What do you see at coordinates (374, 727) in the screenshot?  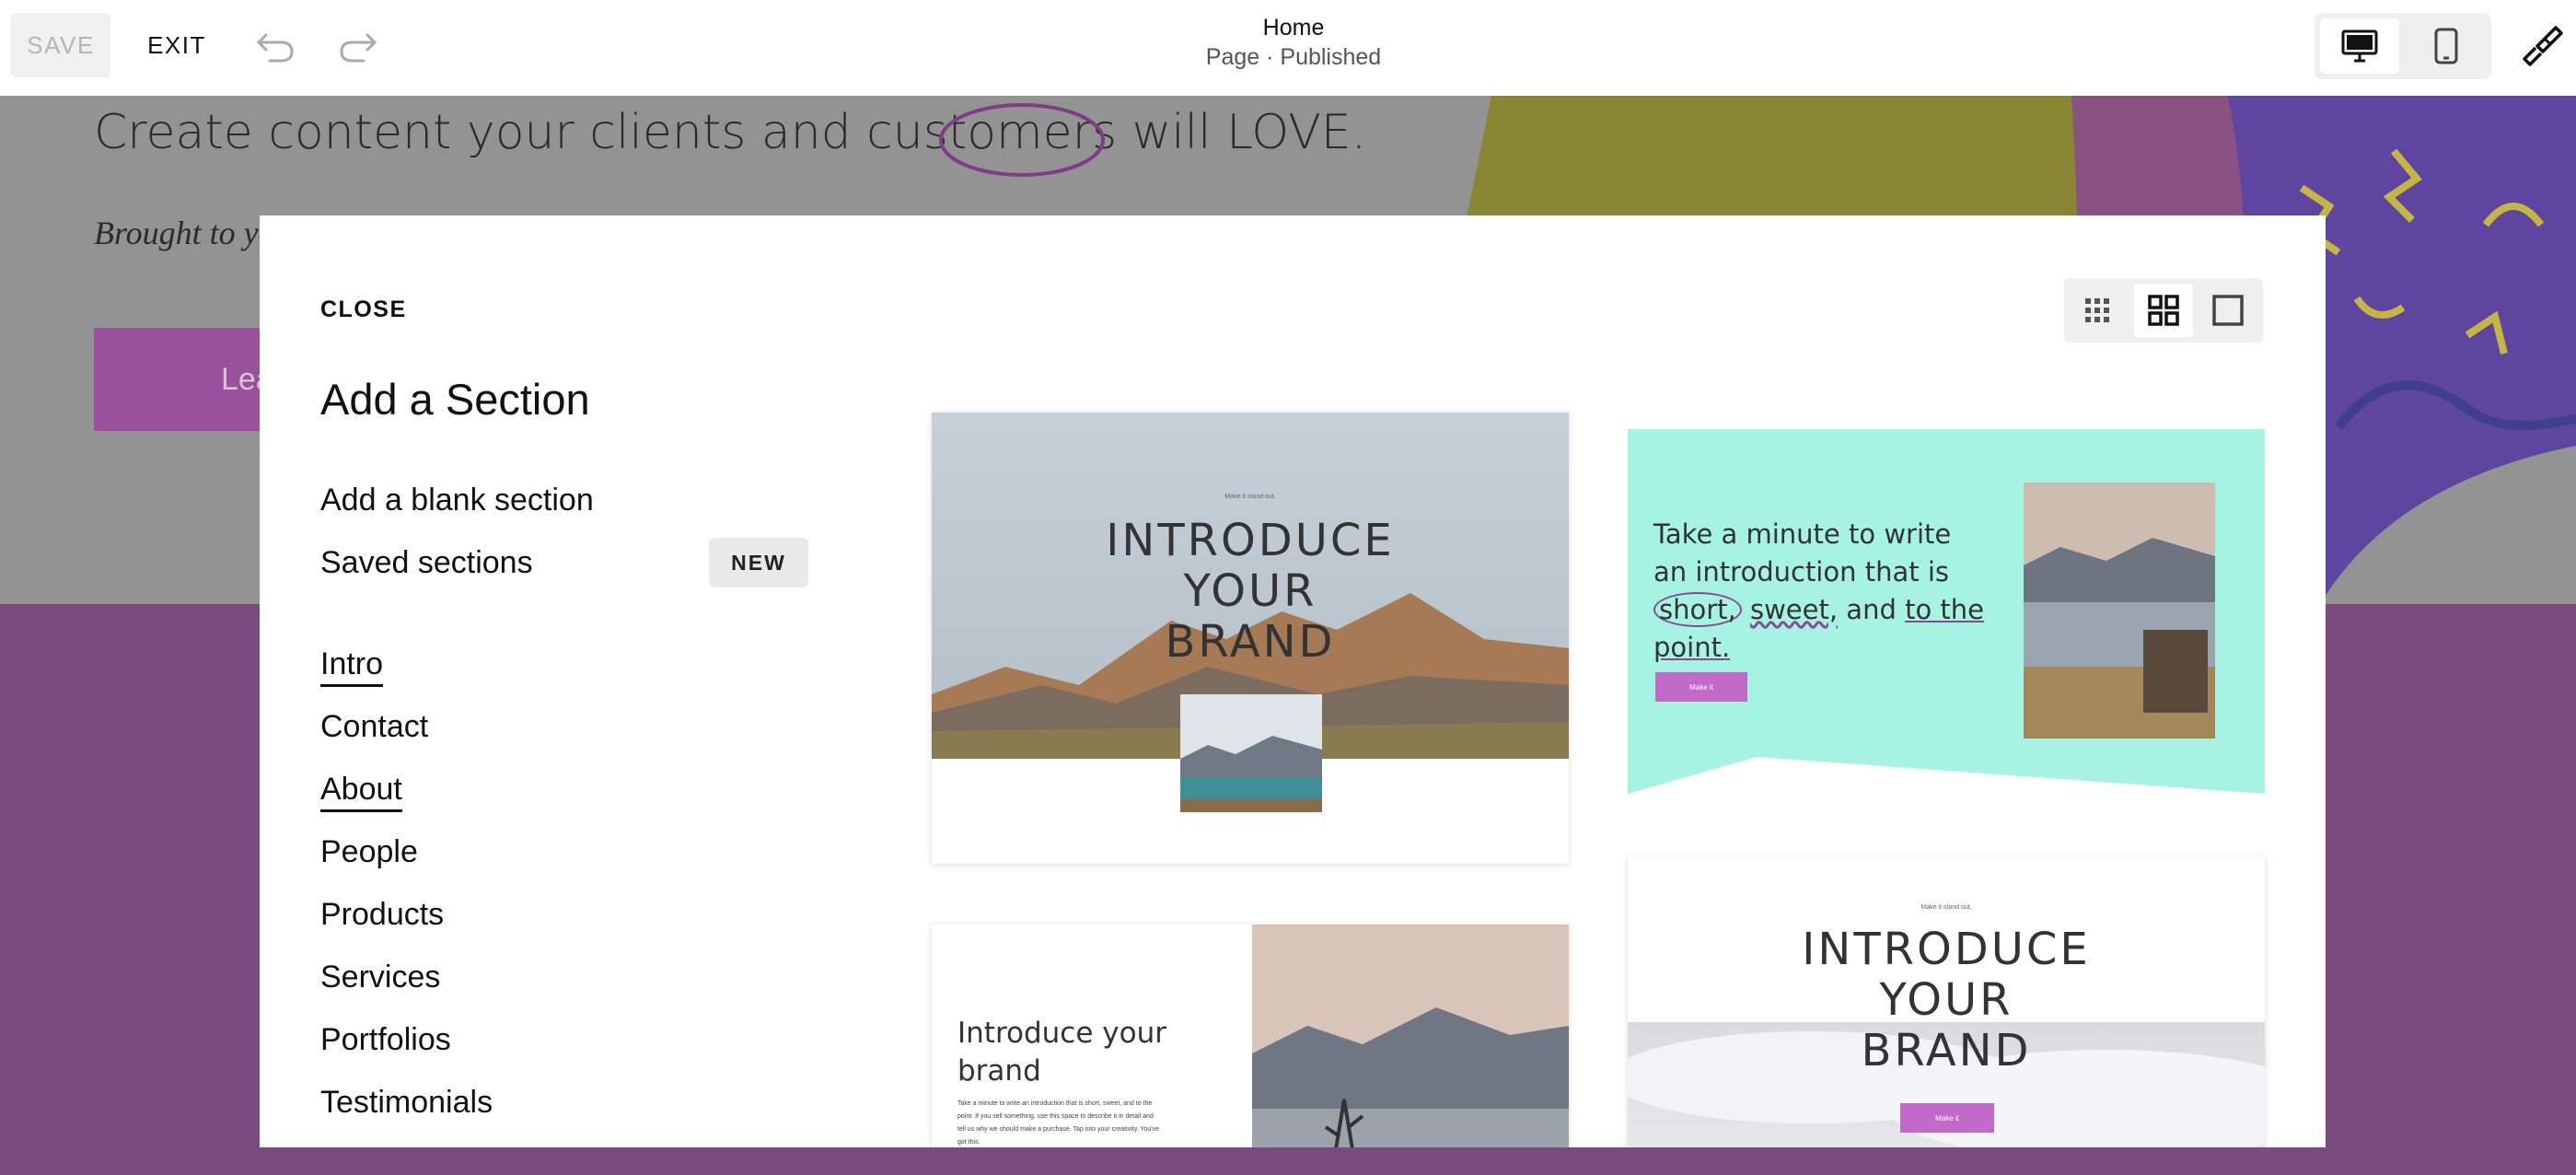 I see `category-contact: Contact` at bounding box center [374, 727].